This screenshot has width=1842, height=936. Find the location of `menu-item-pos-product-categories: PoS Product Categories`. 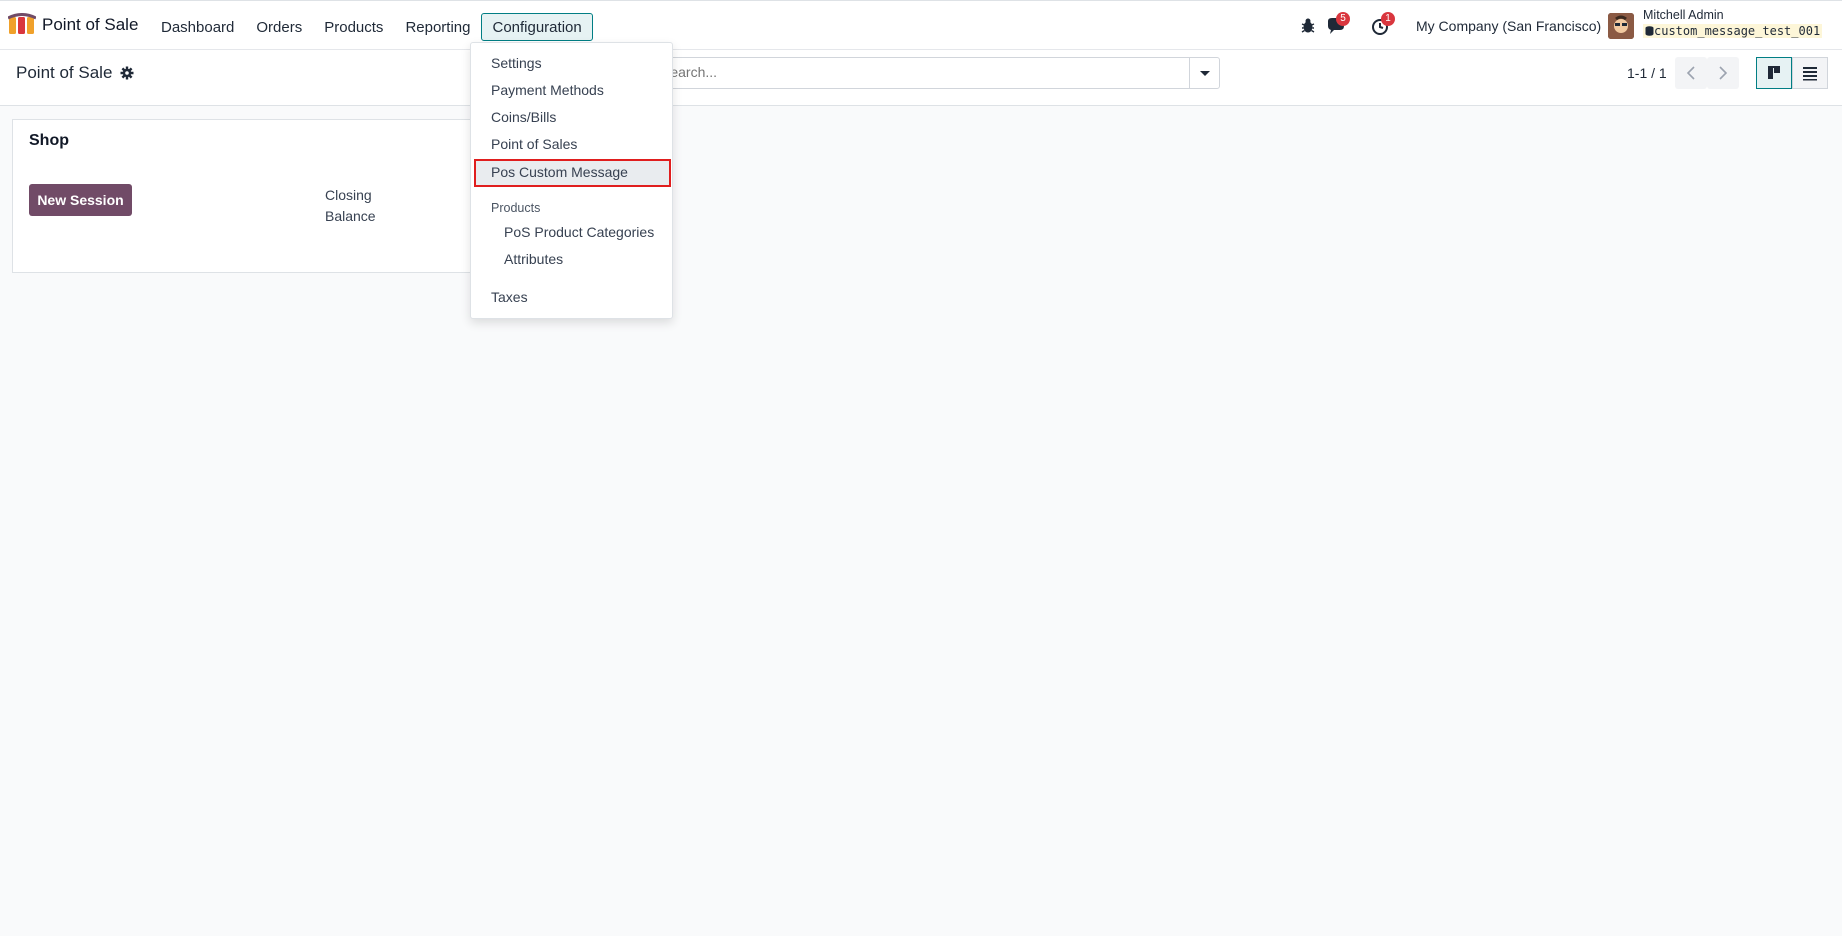

menu-item-pos-product-categories: PoS Product Categories is located at coordinates (579, 232).